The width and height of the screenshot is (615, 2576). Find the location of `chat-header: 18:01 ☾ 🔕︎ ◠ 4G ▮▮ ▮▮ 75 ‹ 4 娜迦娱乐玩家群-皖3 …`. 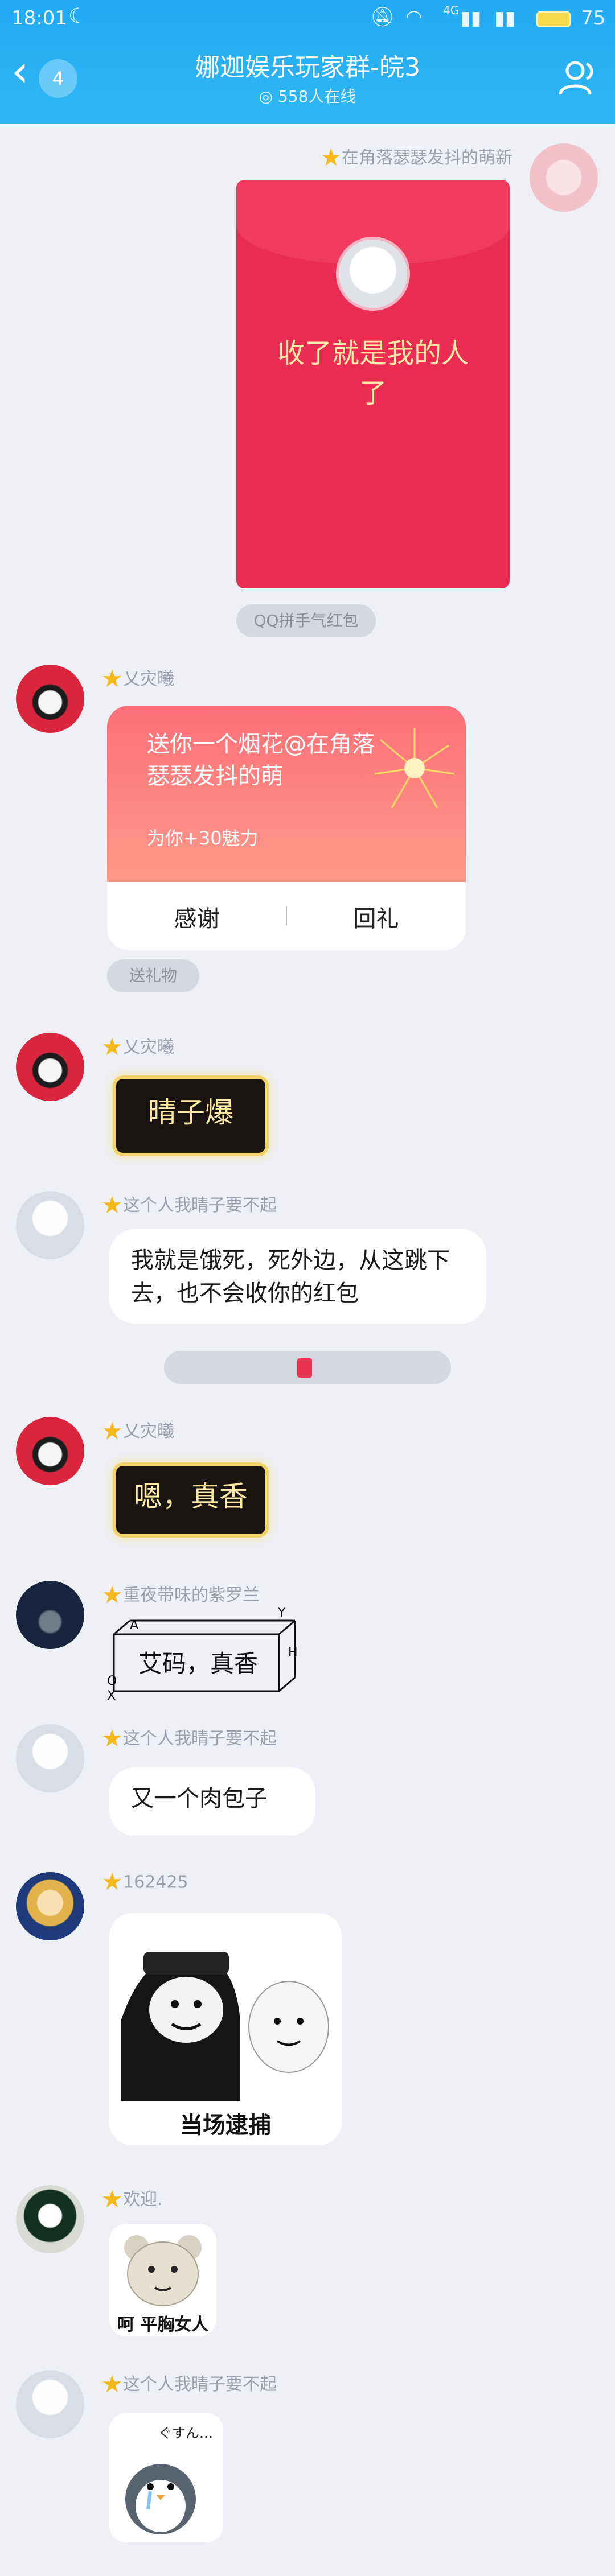

chat-header: 18:01 ☾ 🔕︎ ◠ 4G ▮▮ ▮▮ 75 ‹ 4 娜迦娱乐玩家群-皖3 … is located at coordinates (307, 62).